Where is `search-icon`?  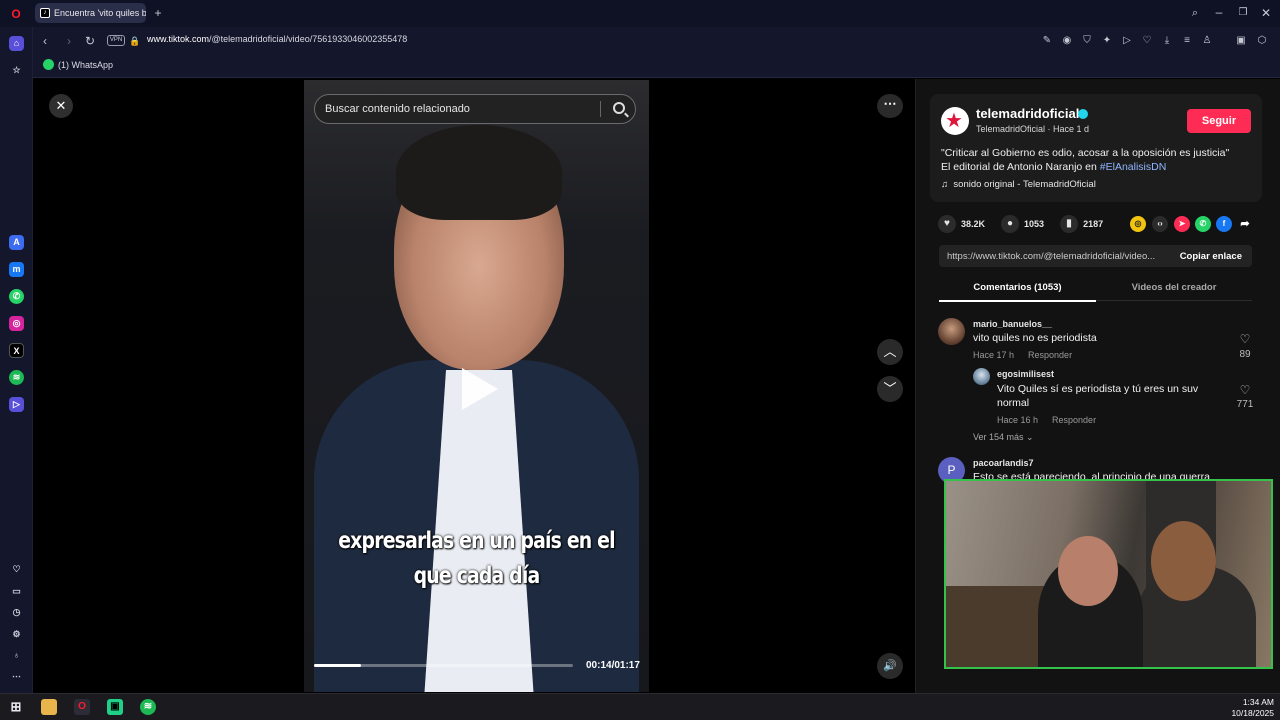
search-icon is located at coordinates (619, 108).